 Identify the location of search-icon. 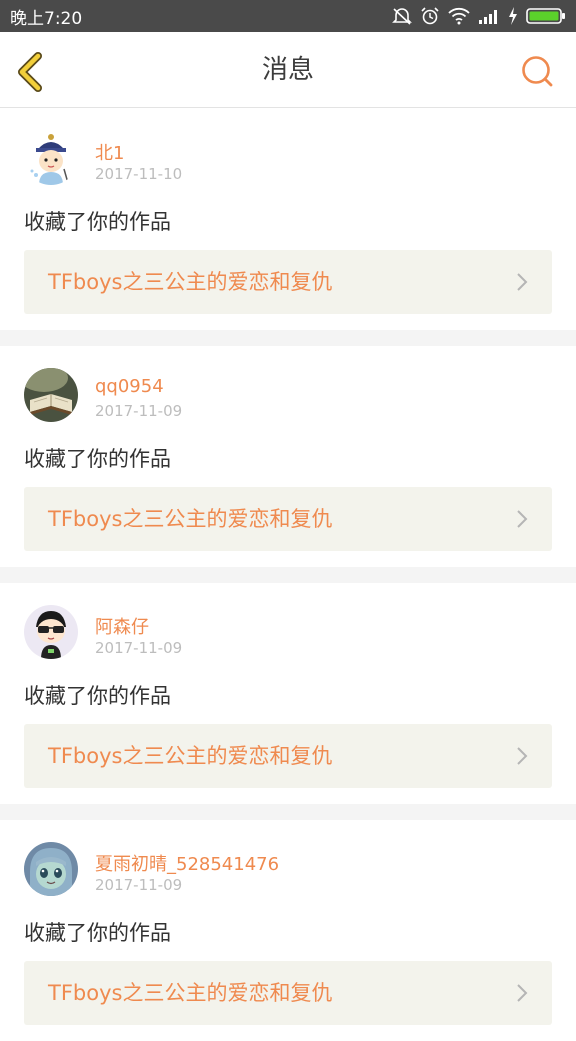
(537, 71).